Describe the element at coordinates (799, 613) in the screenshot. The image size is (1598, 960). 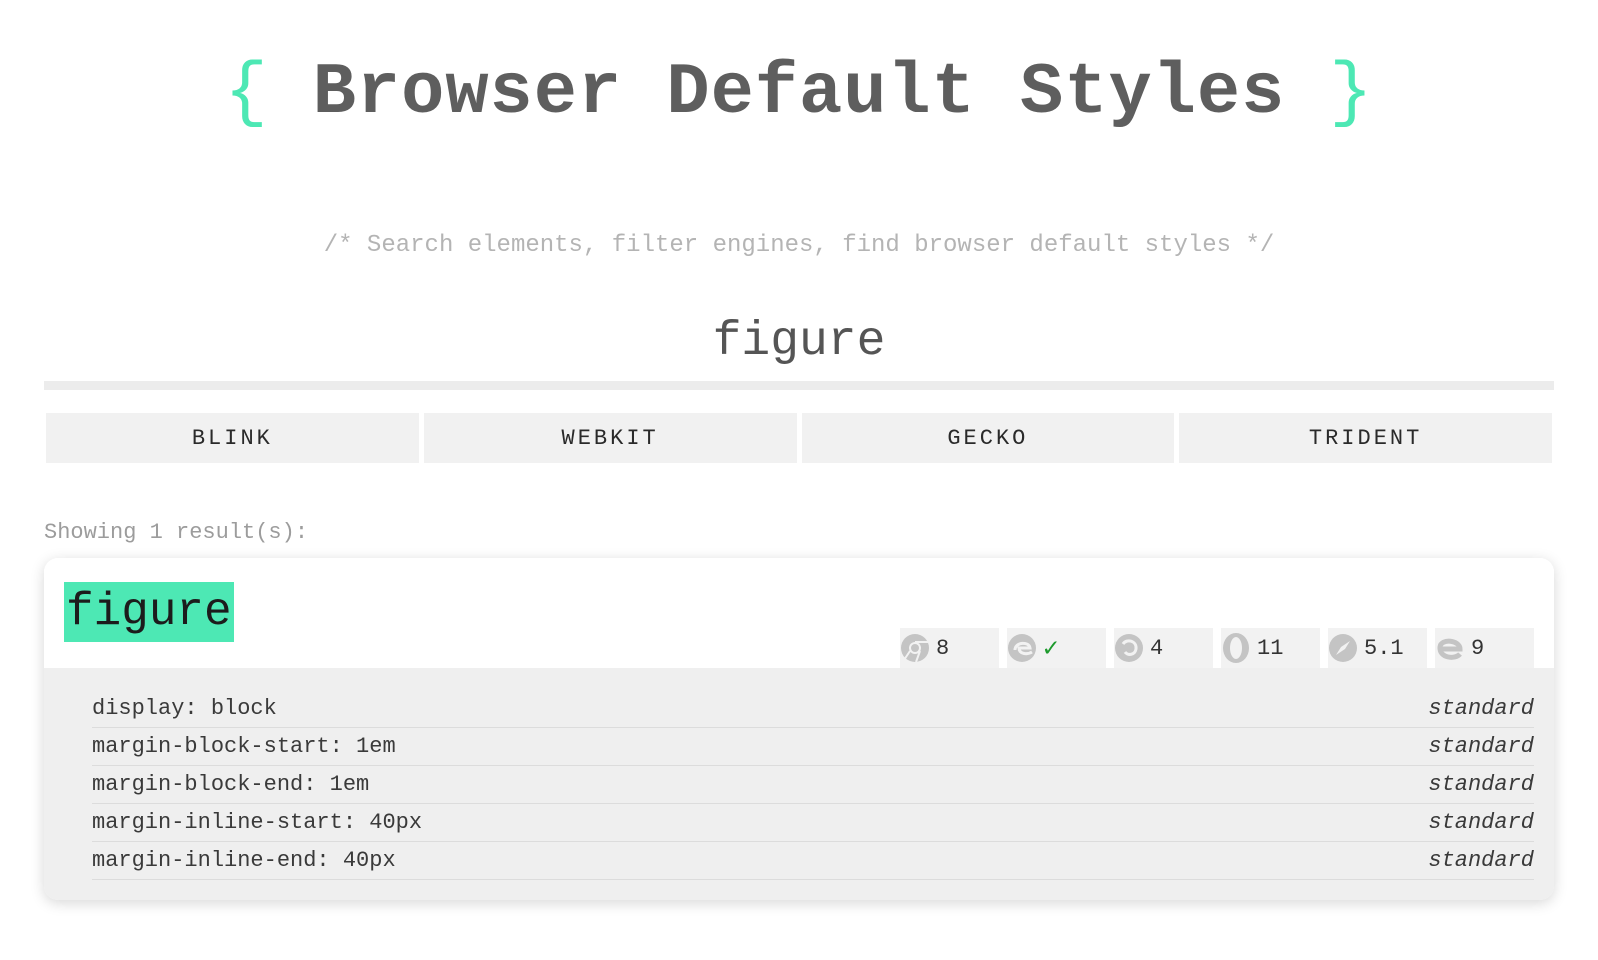
I see `result-card-header: figure 8 ✓ 4 11 5.1 9` at that location.